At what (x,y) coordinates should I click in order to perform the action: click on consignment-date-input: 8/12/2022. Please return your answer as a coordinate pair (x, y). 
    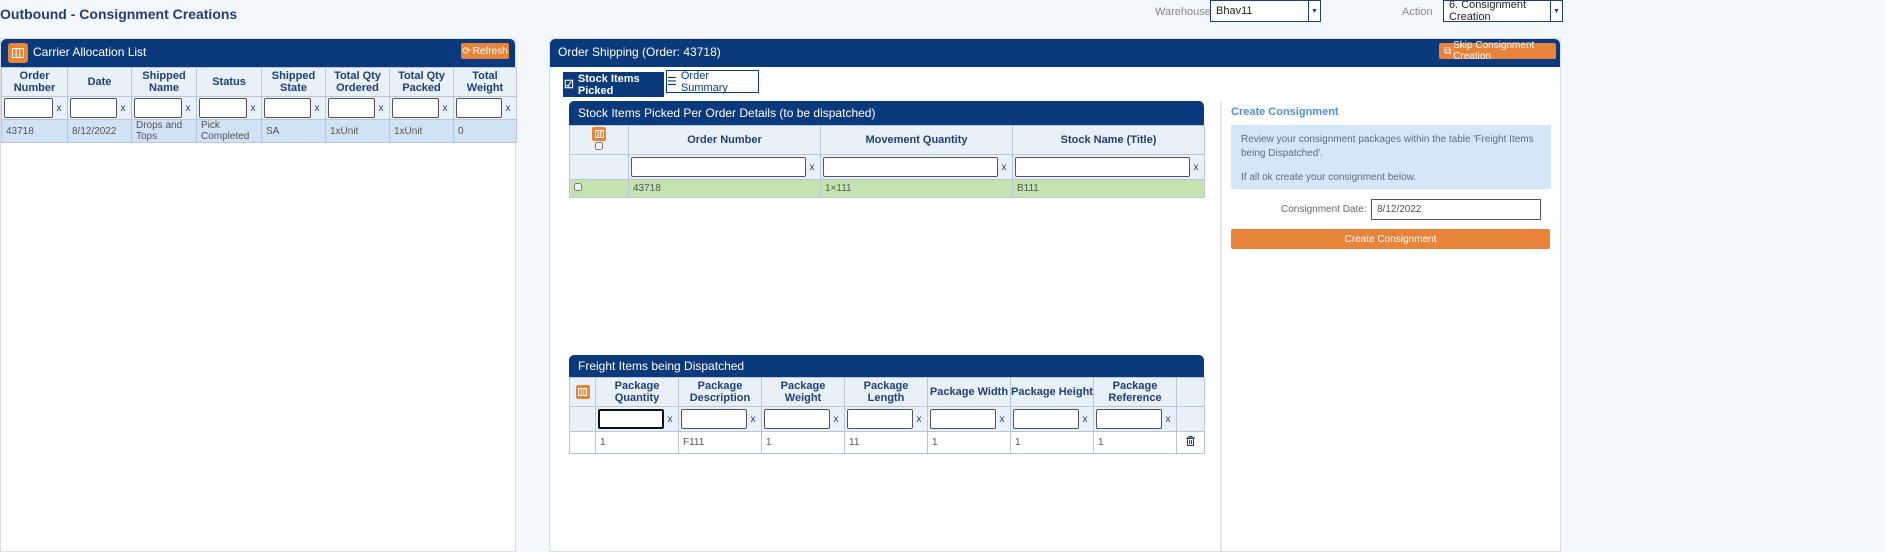
    Looking at the image, I should click on (1456, 209).